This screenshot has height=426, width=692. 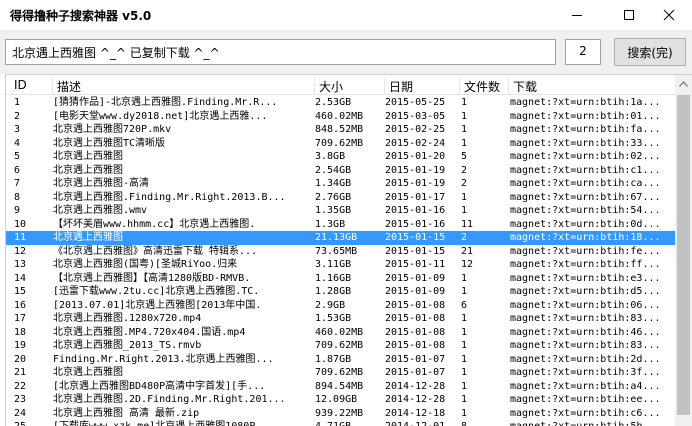 I want to click on minimize-icon, so click(x=577, y=15).